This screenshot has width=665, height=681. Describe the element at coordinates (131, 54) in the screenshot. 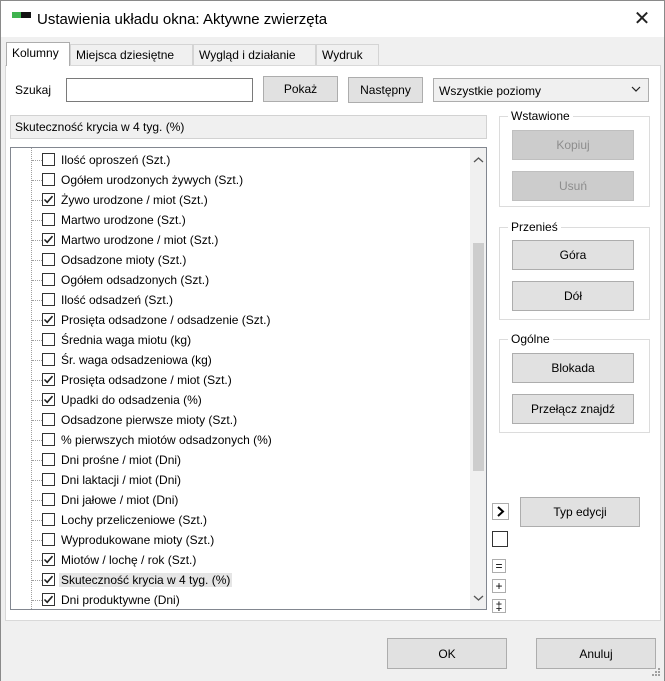

I see `tab-miejsca-dziesietne: Miejsca dziesiętne` at that location.